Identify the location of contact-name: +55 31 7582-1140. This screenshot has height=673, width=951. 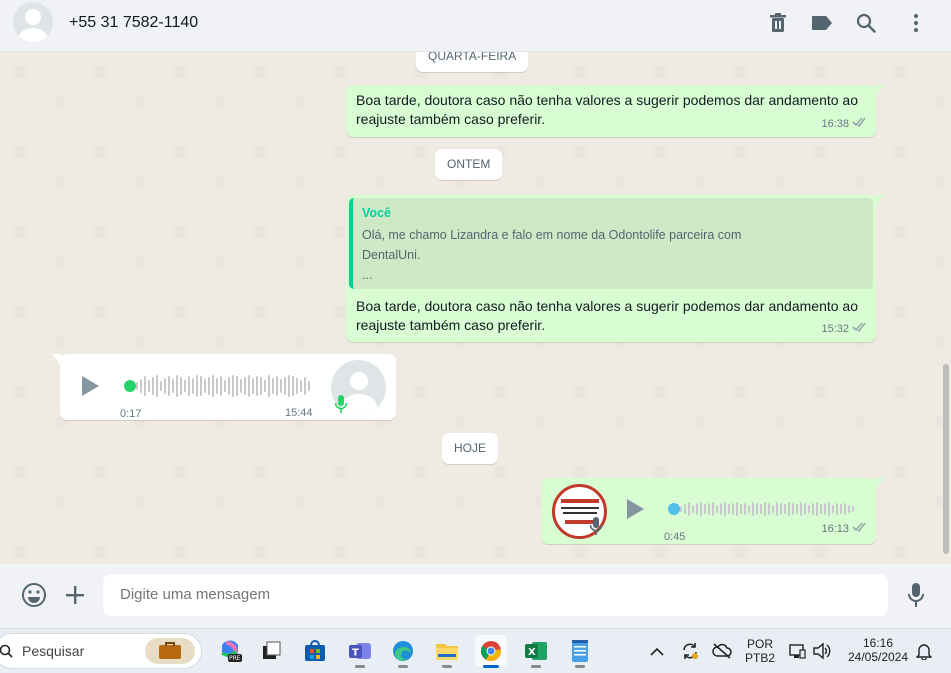
(133, 23).